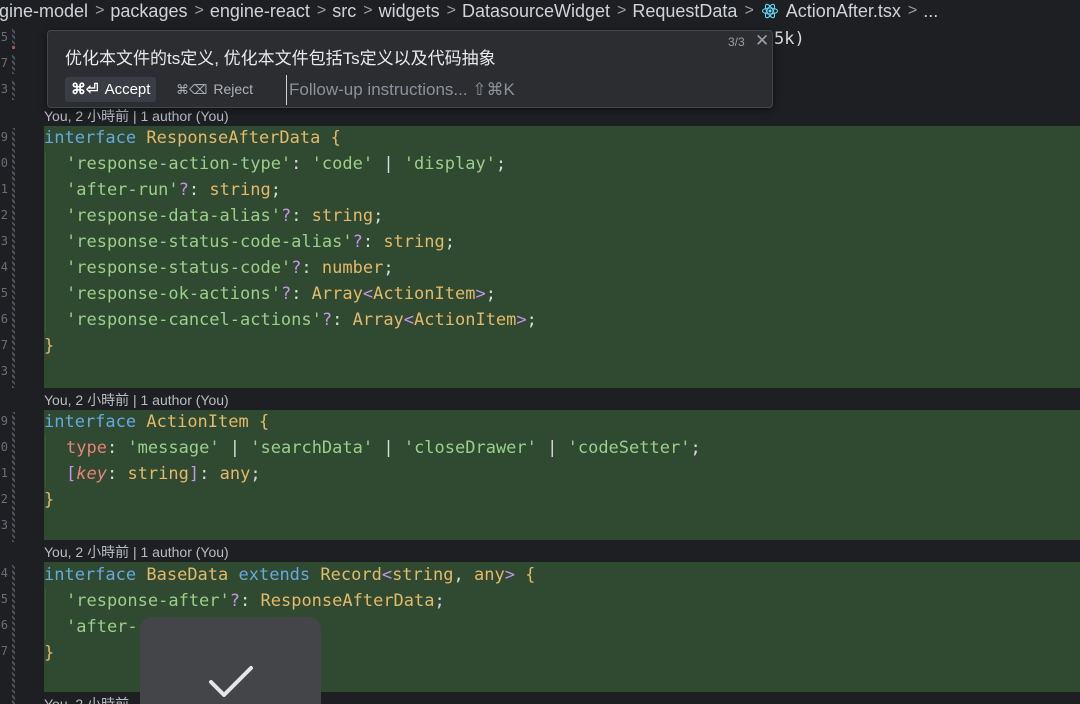  I want to click on line-number: 9, so click(4, 421).